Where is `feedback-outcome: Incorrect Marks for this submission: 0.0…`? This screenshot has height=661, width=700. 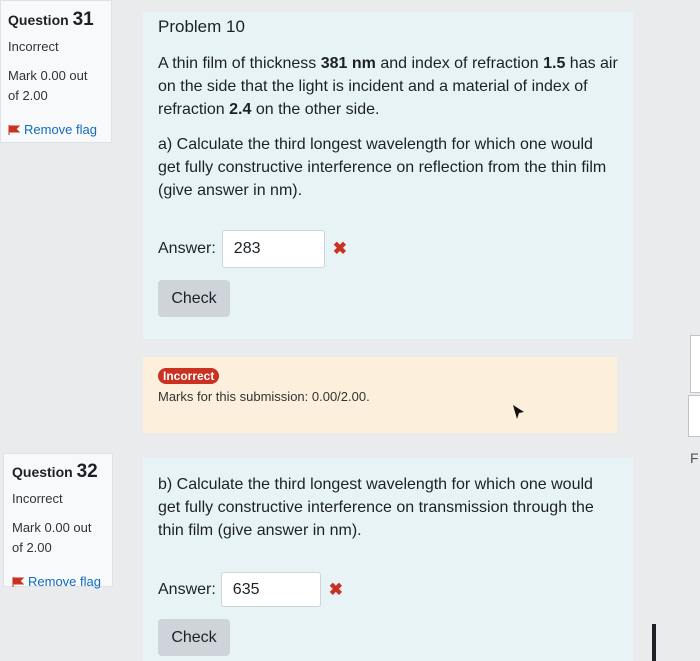 feedback-outcome: Incorrect Marks for this submission: 0.0… is located at coordinates (380, 395).